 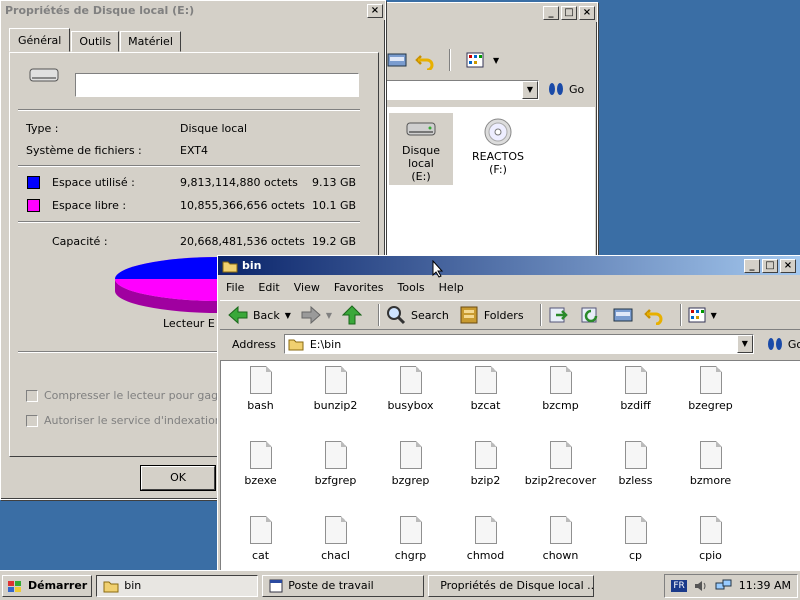 I want to click on file-item: bash, so click(x=260, y=389).